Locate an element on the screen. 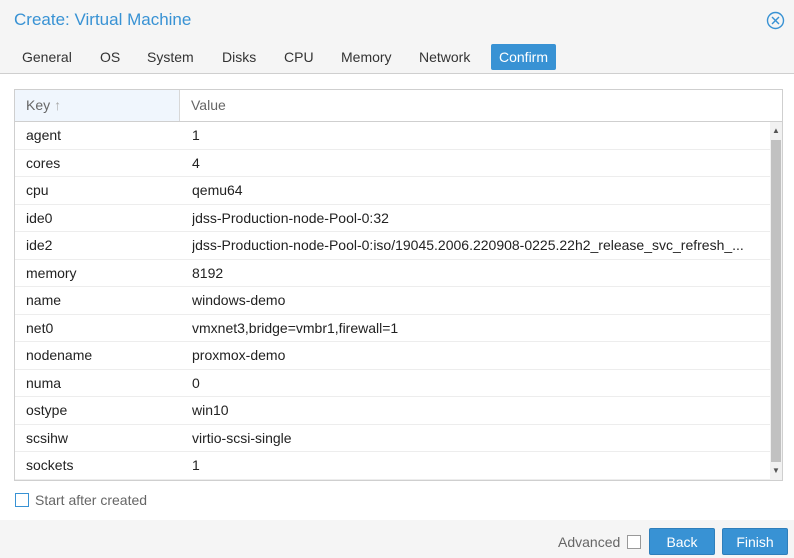 The image size is (794, 558). table-row: net0 vmxnet3,bridge=vmbr1,firewall=1 is located at coordinates (392, 328).